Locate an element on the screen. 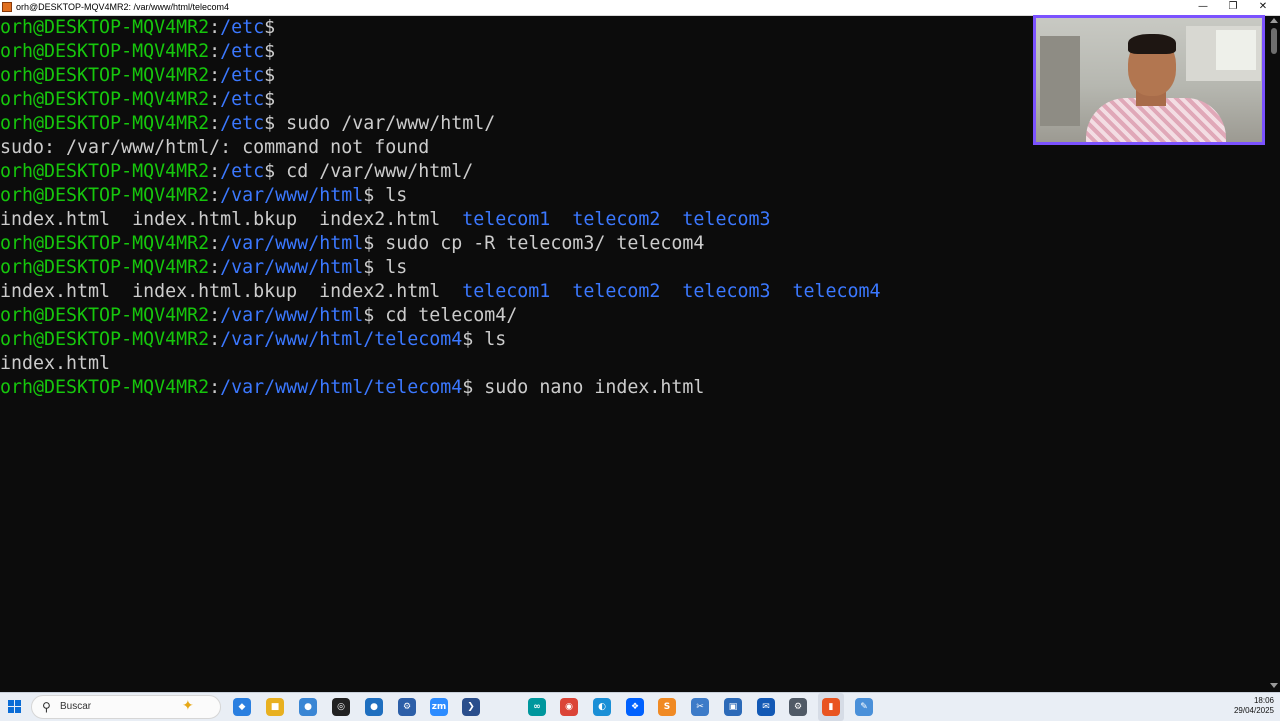  terminal-line: index.html is located at coordinates (55, 364).